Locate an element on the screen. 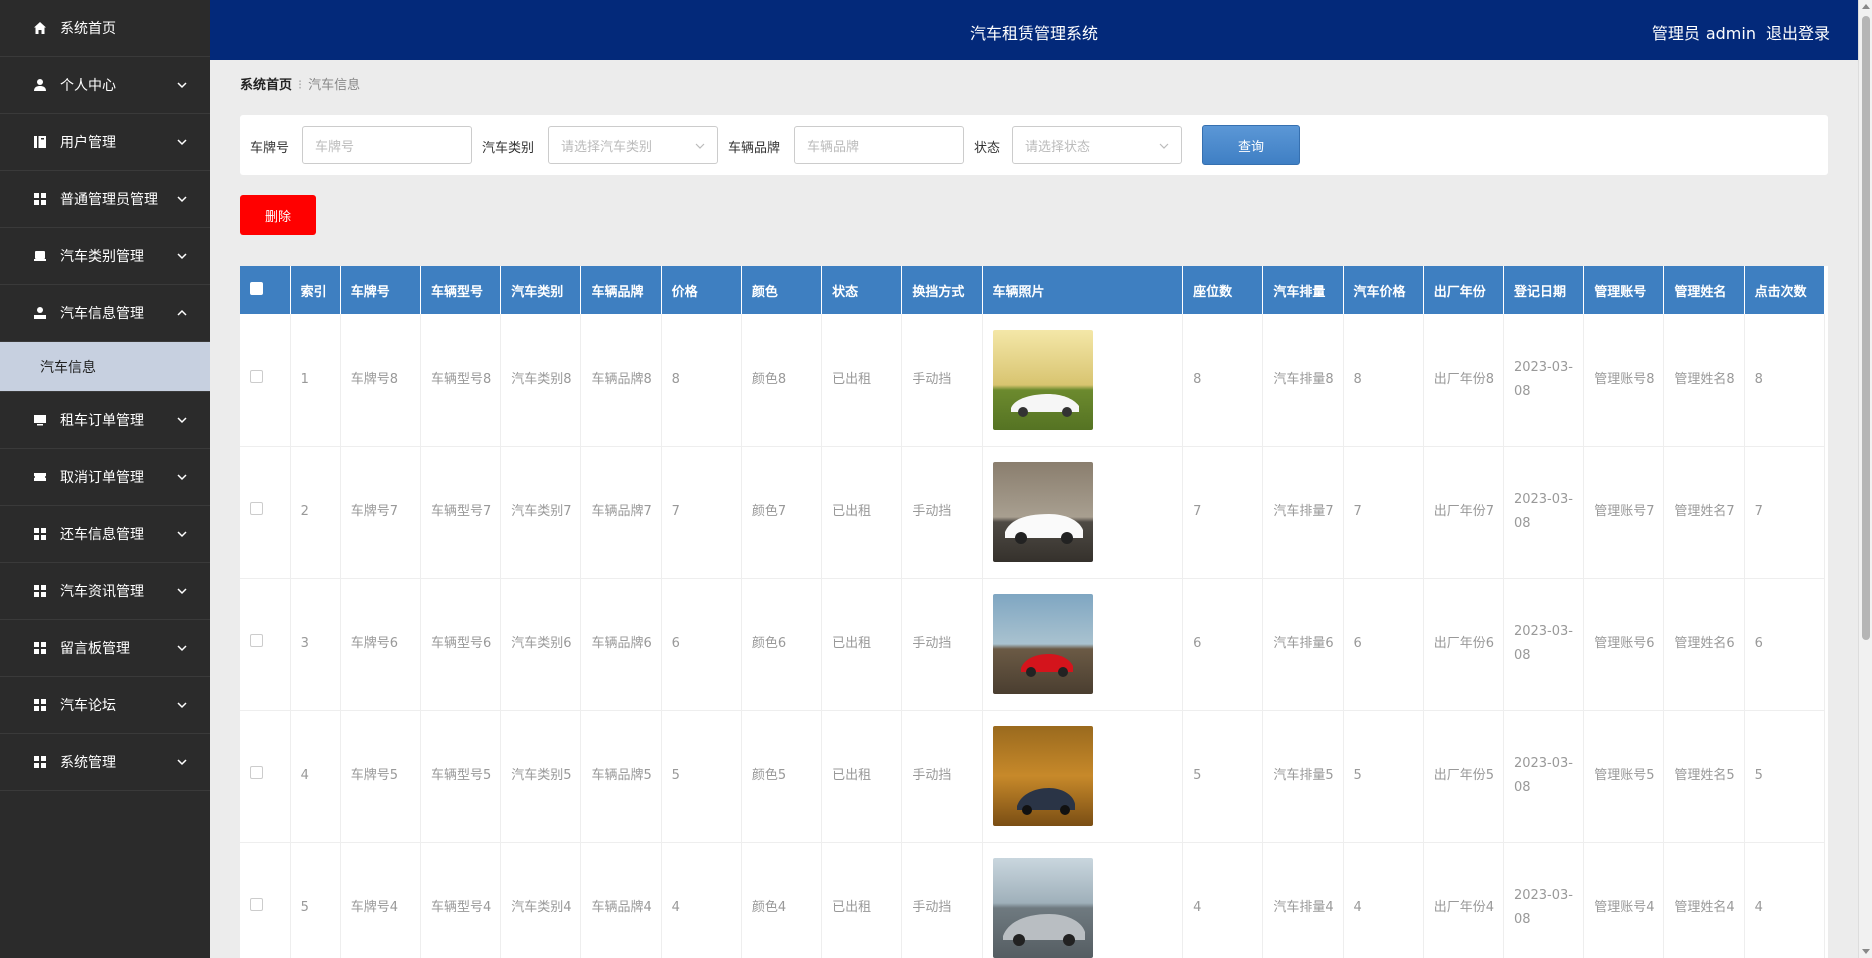 The height and width of the screenshot is (958, 1872). column-header: 车辆型号 is located at coordinates (461, 290).